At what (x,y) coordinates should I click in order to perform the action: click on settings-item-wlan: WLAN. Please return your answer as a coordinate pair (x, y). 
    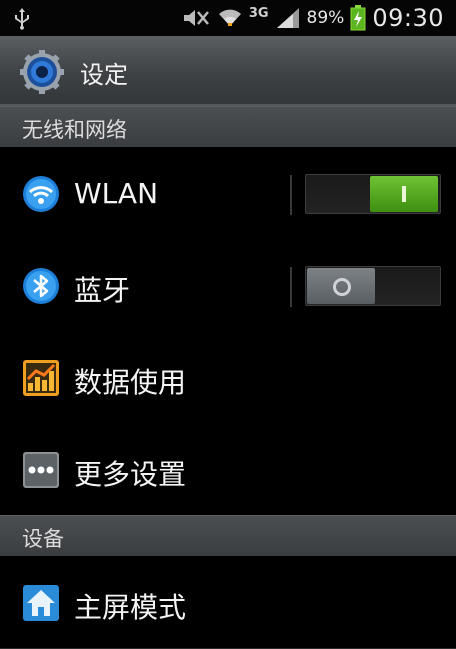
    Looking at the image, I should click on (228, 193).